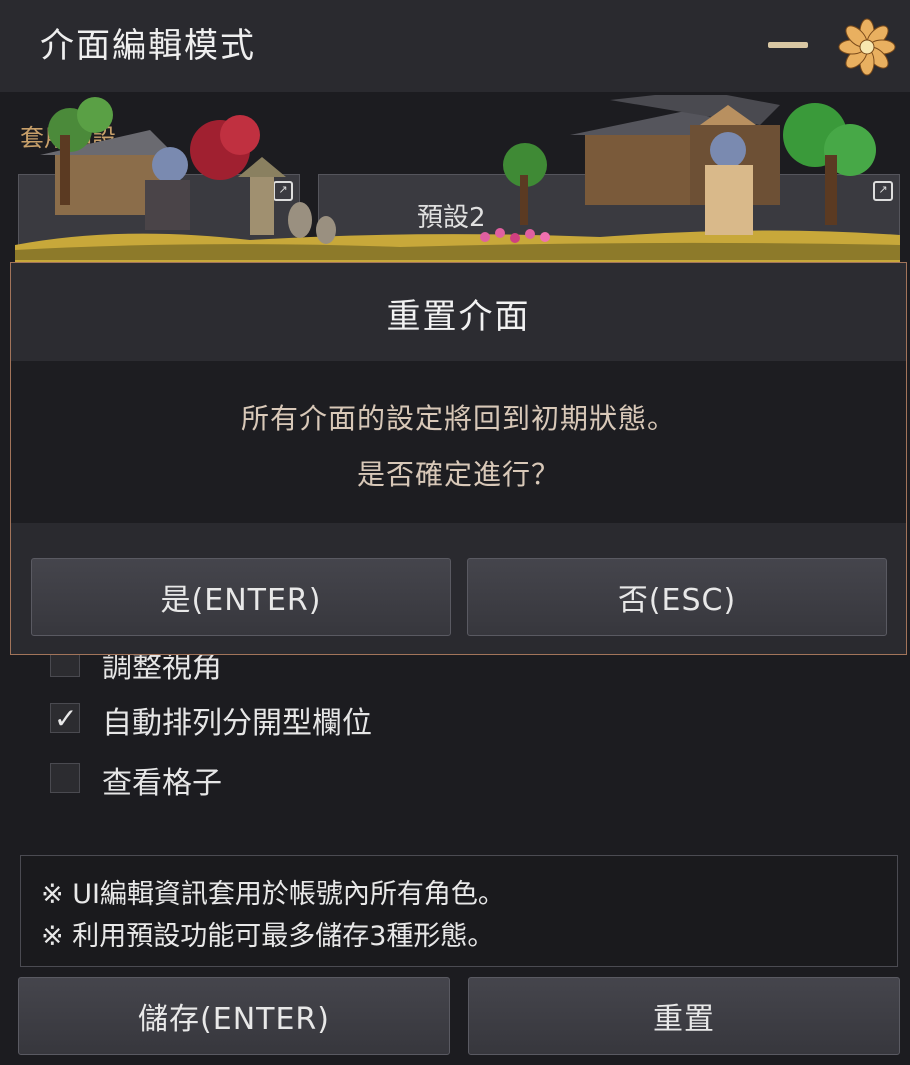  What do you see at coordinates (458, 442) in the screenshot?
I see `dialog-body: 所有介面的設定將回到初期狀態。 是否確定進行？` at bounding box center [458, 442].